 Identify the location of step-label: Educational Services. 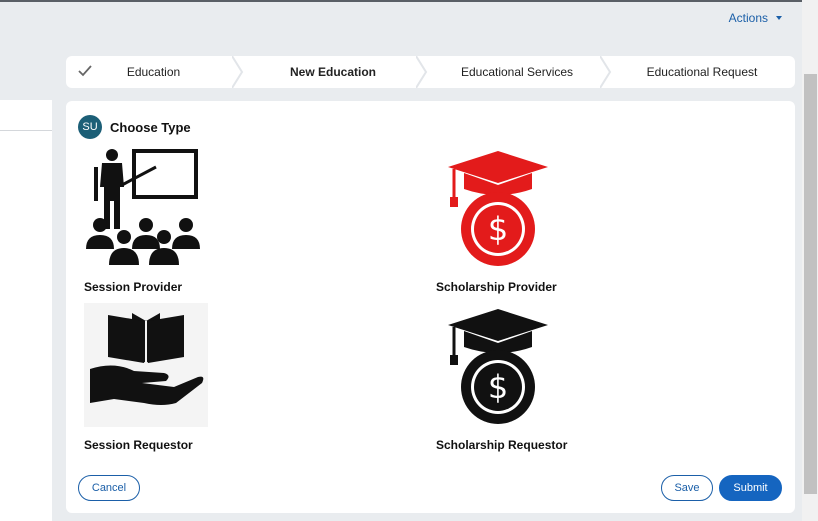
(517, 72).